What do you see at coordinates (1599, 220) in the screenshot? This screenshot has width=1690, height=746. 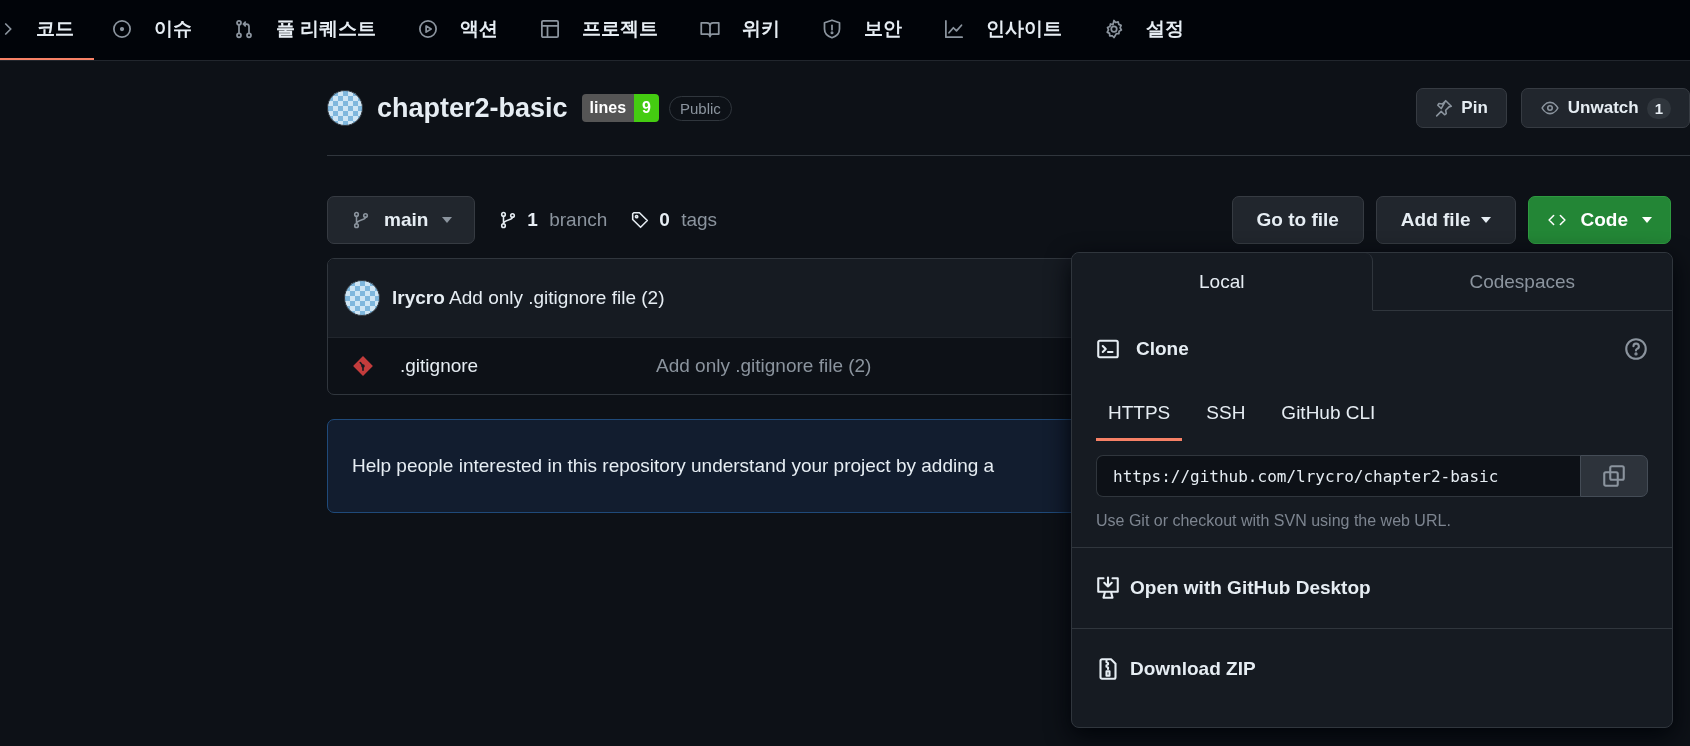 I see `code-button: Code` at bounding box center [1599, 220].